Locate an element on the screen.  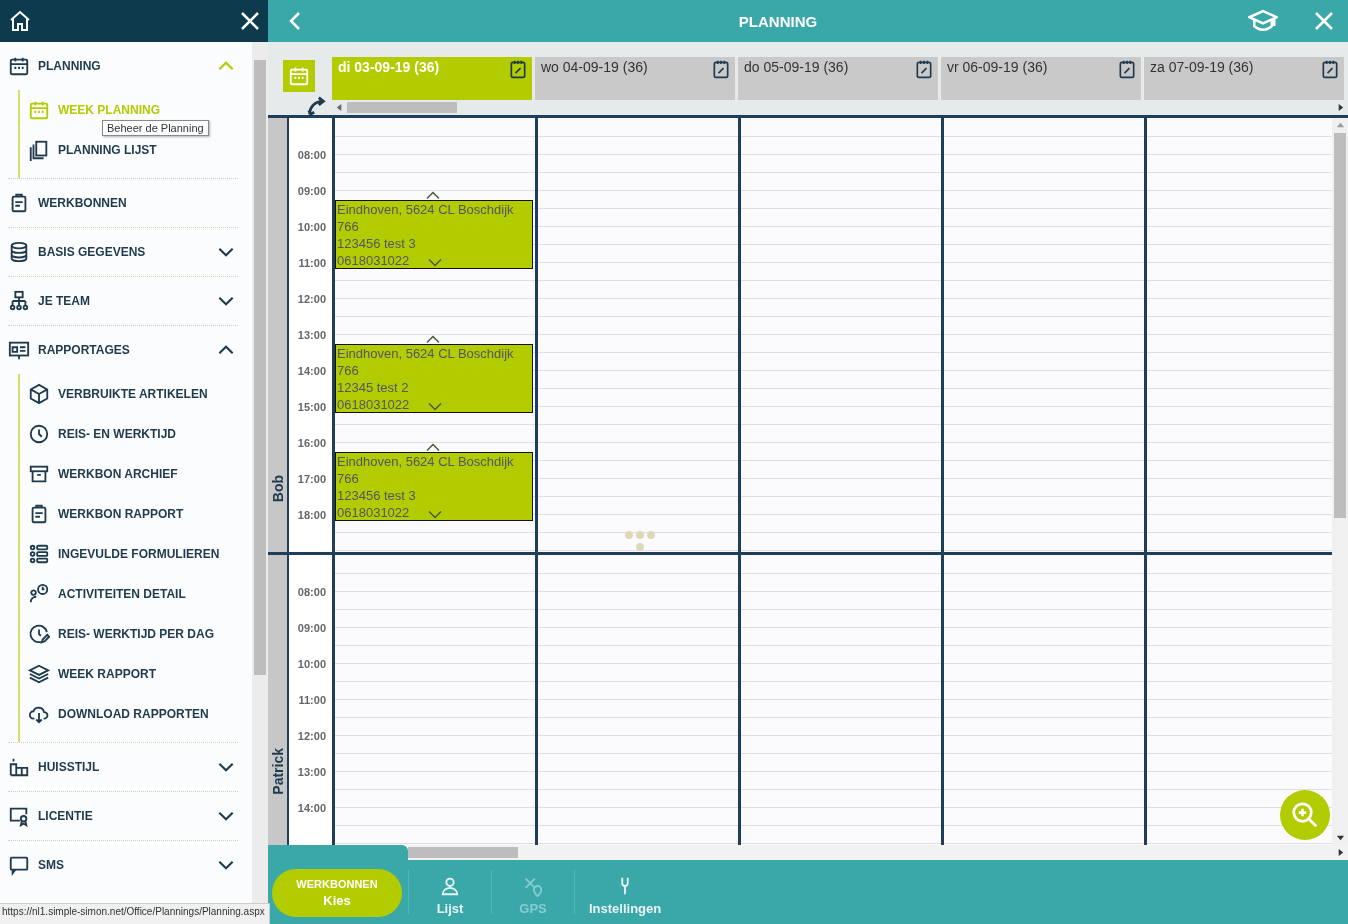
time-label: 18:00 is located at coordinates (311, 515).